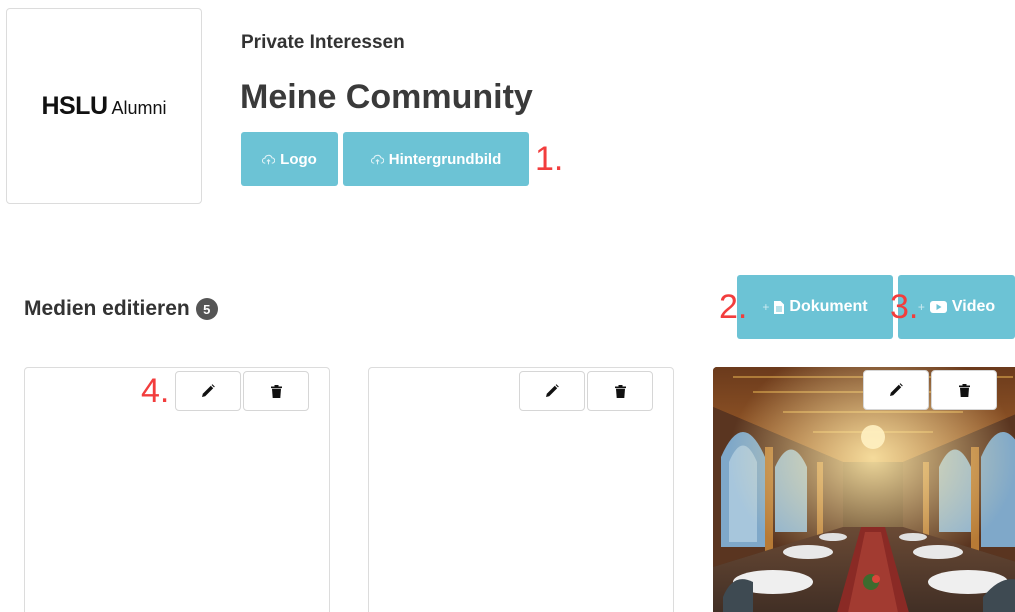 This screenshot has height=612, width=1015. Describe the element at coordinates (386, 97) in the screenshot. I see `page-title: Meine Community` at that location.